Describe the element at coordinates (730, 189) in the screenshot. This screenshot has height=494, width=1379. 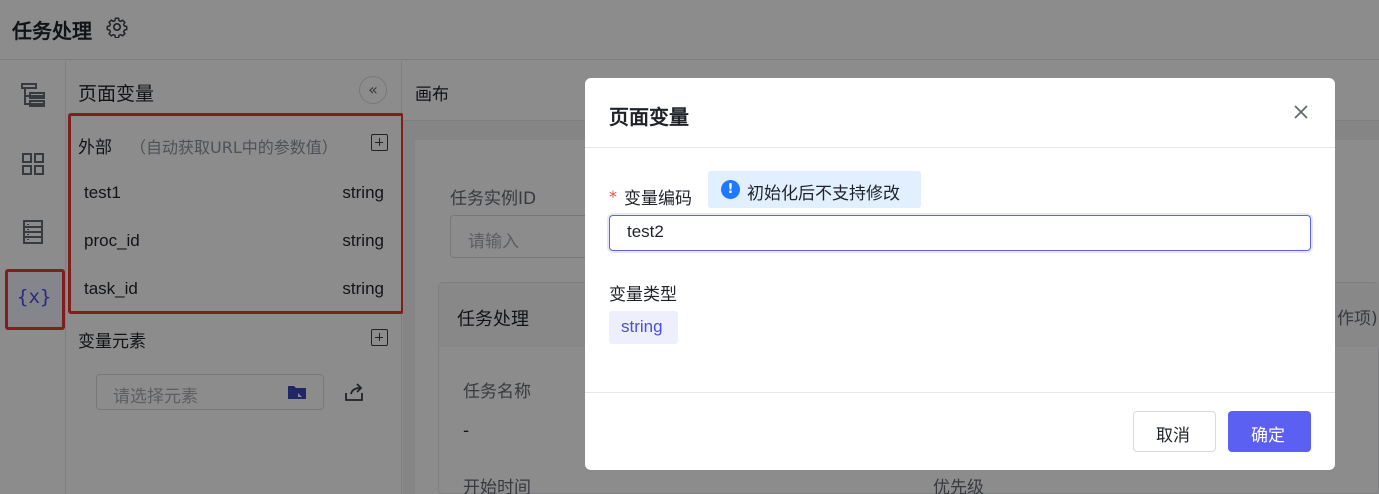
I see `info-icon: !` at that location.